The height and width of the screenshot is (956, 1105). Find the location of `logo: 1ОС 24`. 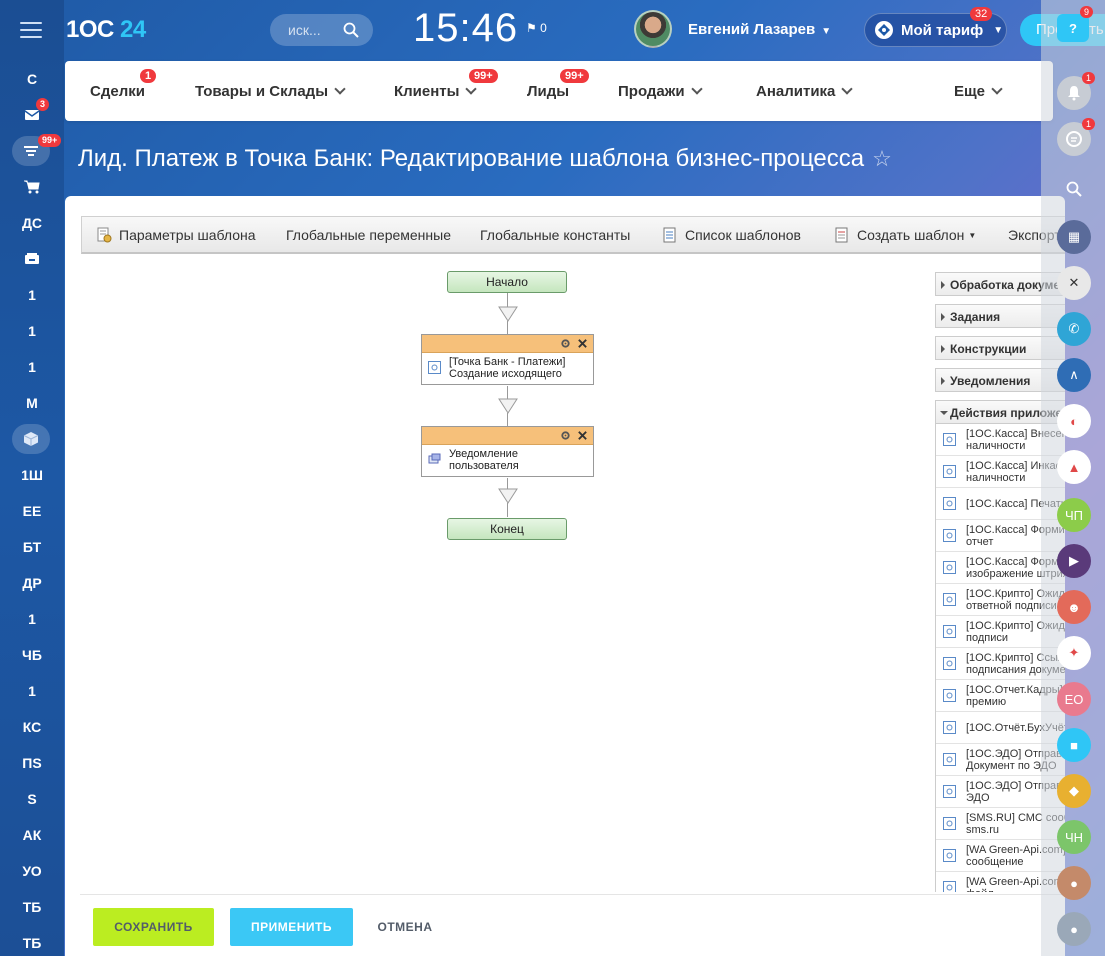

logo: 1ОС 24 is located at coordinates (106, 30).